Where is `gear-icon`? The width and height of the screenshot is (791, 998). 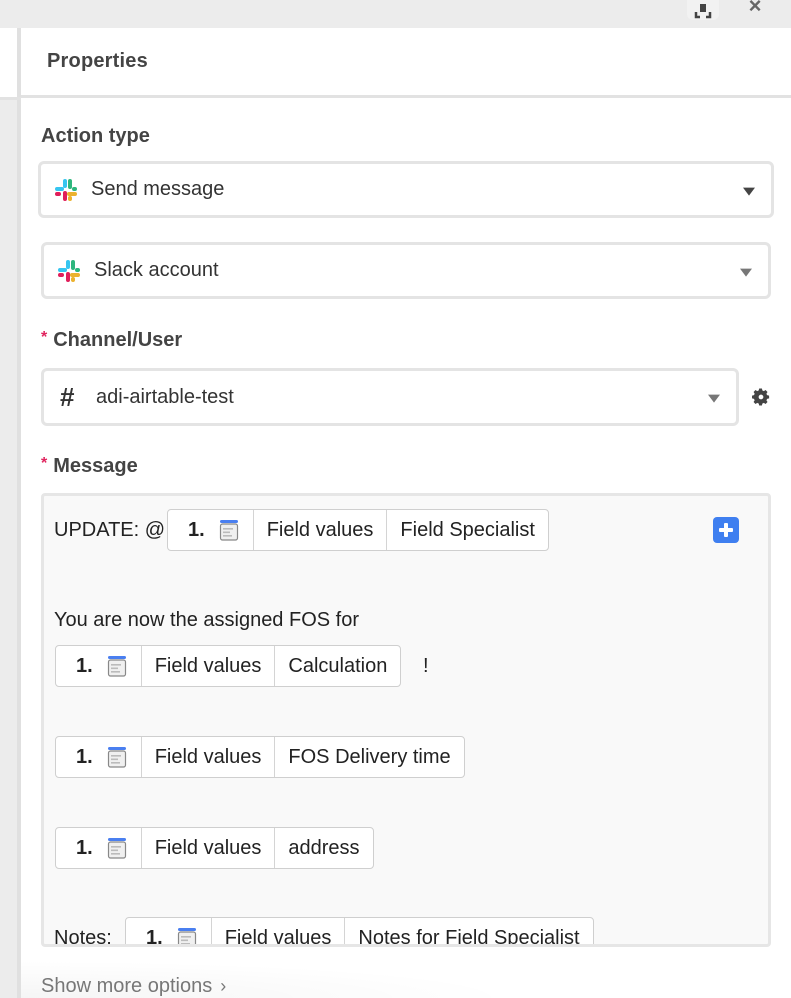 gear-icon is located at coordinates (761, 397).